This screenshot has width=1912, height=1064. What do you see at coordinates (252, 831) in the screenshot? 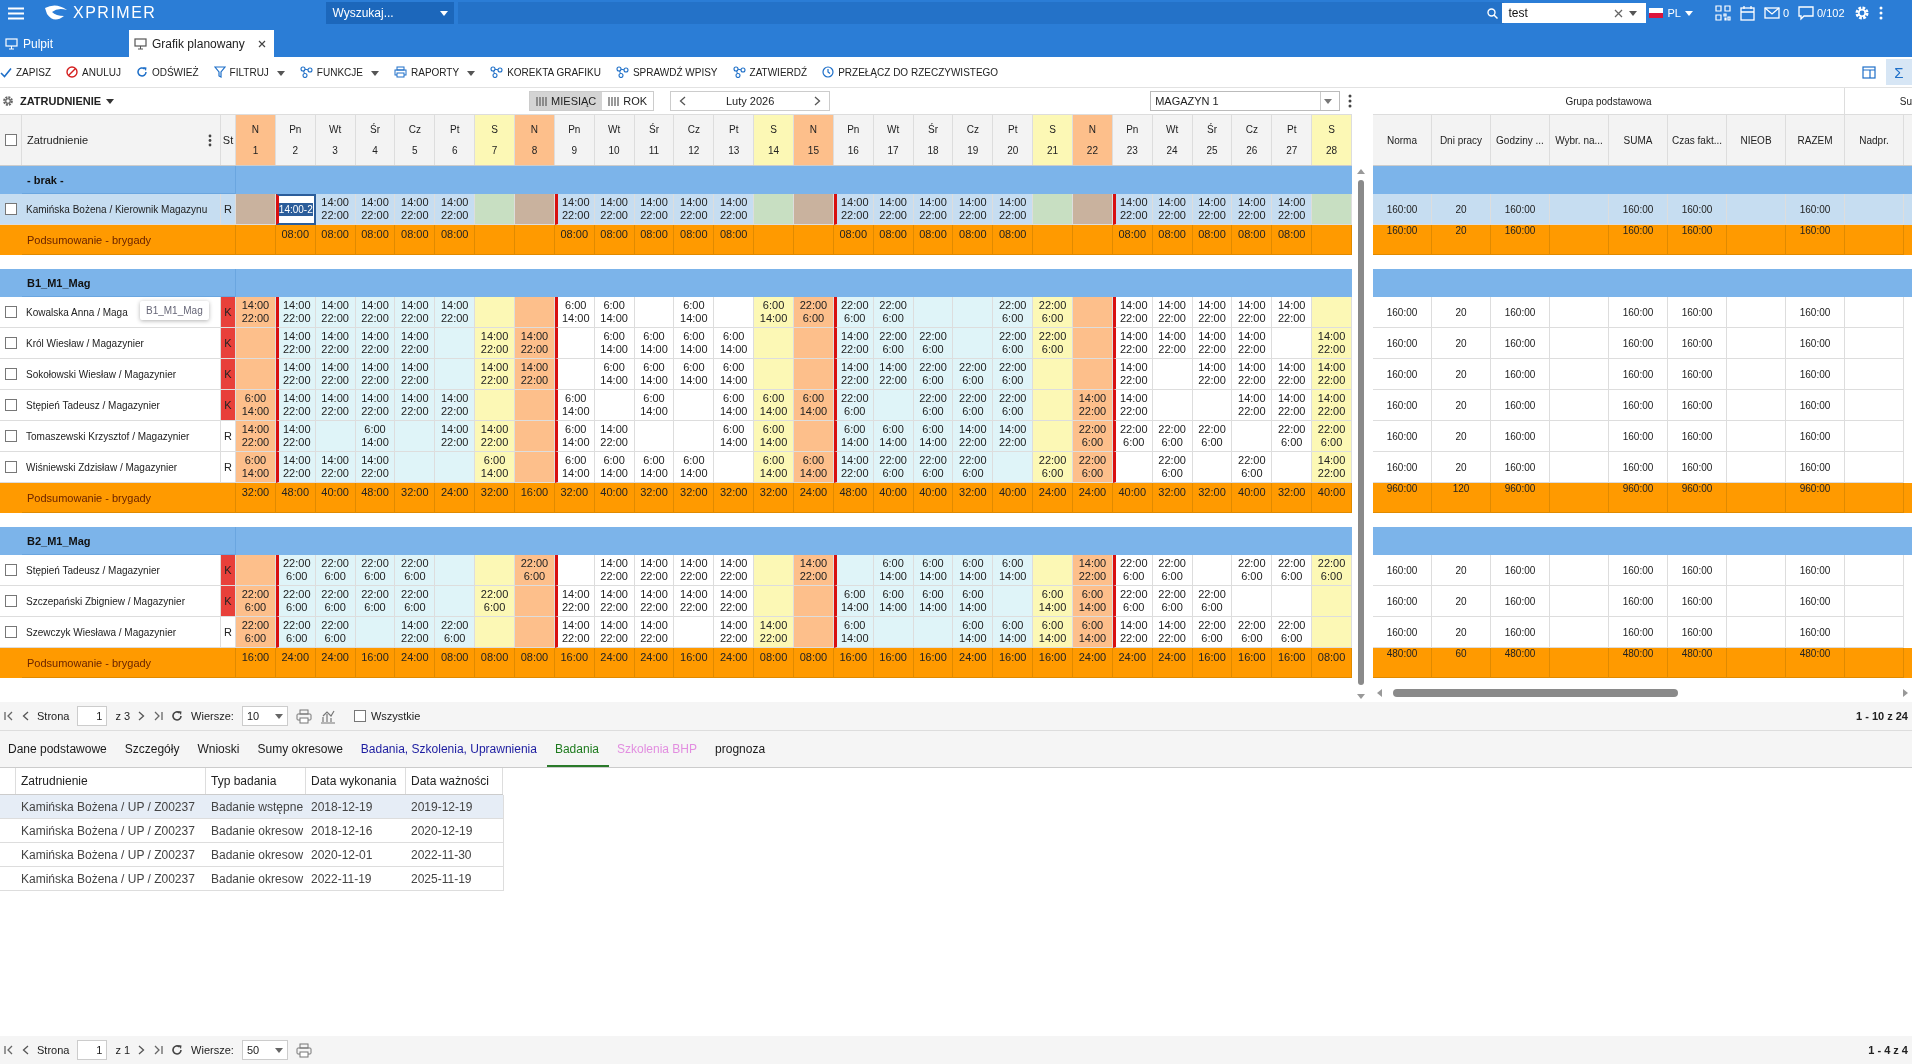
I see `table-row: Kamińska Bożena / UP / Z00237 Badanie okresow 2018-12-16 2020-12-19` at bounding box center [252, 831].